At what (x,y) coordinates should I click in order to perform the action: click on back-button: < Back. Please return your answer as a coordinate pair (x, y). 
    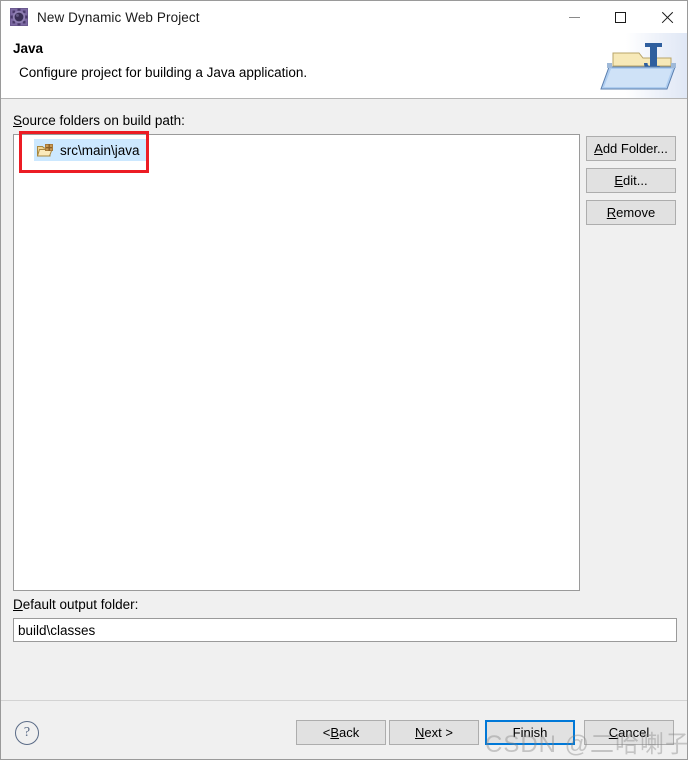
    Looking at the image, I should click on (341, 732).